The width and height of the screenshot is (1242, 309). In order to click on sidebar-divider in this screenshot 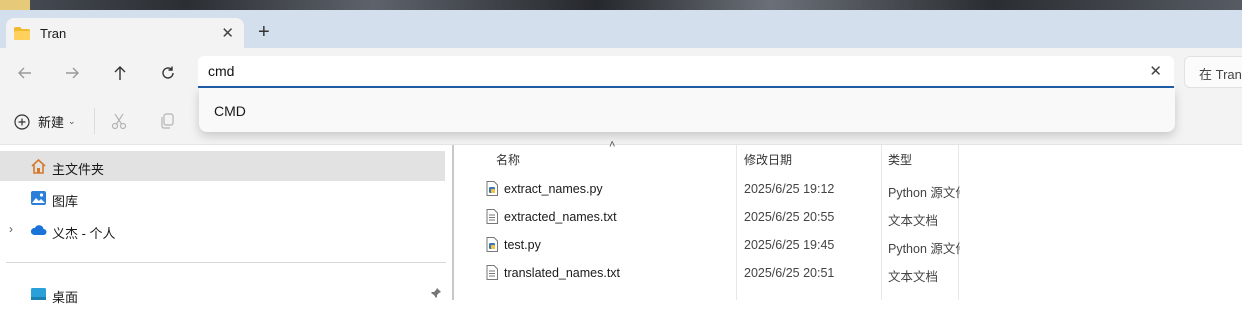, I will do `click(226, 262)`.